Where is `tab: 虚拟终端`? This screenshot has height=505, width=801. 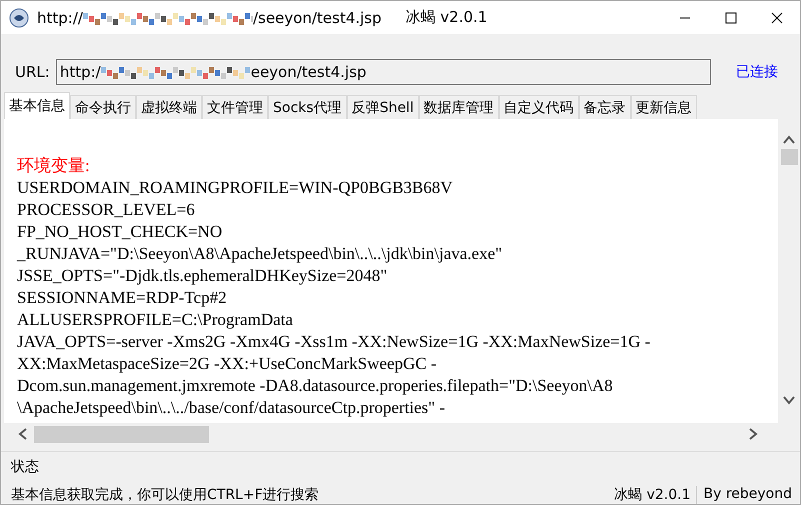 tab: 虚拟终端 is located at coordinates (169, 107).